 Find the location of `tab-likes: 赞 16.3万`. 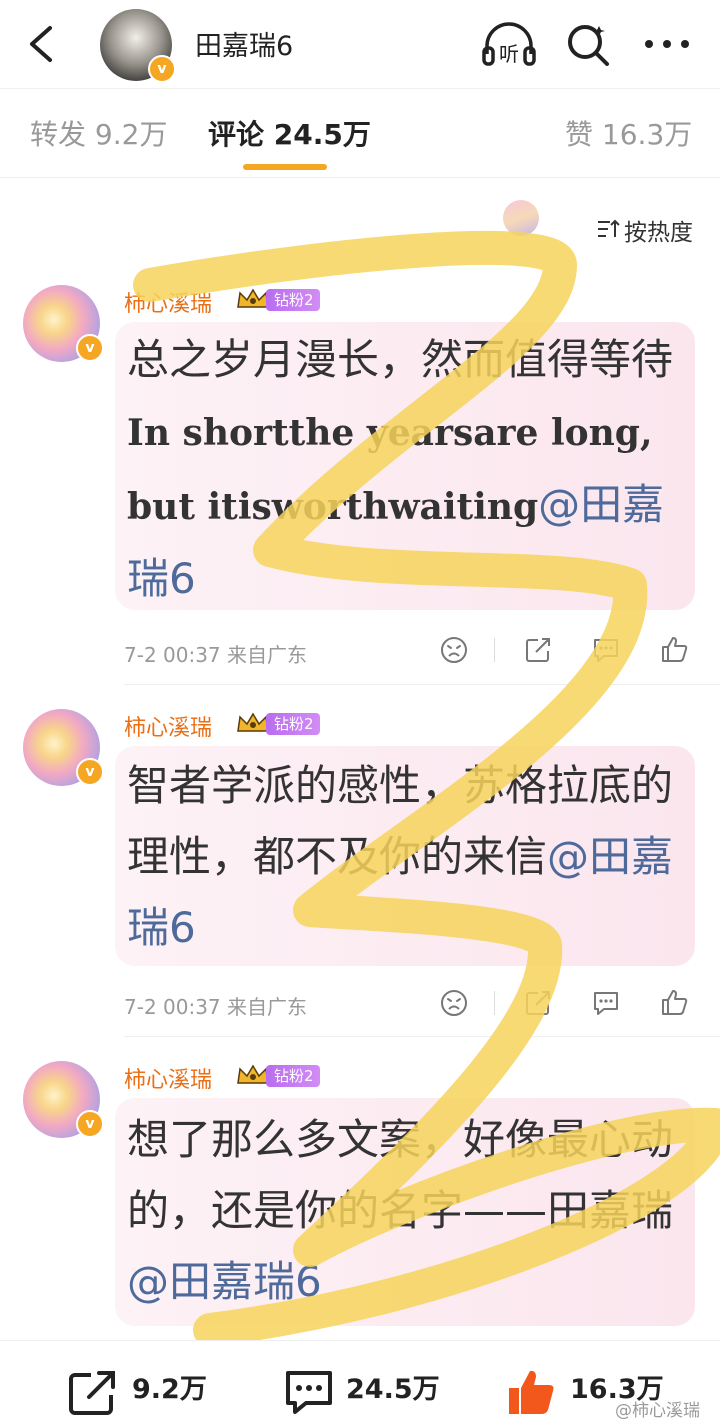

tab-likes: 赞 16.3万 is located at coordinates (628, 133).